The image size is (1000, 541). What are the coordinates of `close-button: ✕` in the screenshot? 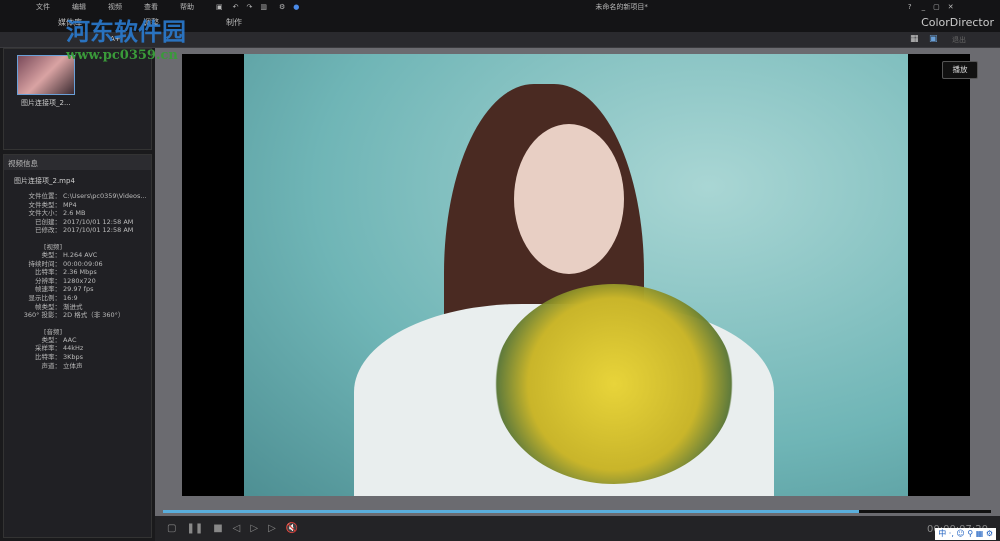 It's located at (951, 7).